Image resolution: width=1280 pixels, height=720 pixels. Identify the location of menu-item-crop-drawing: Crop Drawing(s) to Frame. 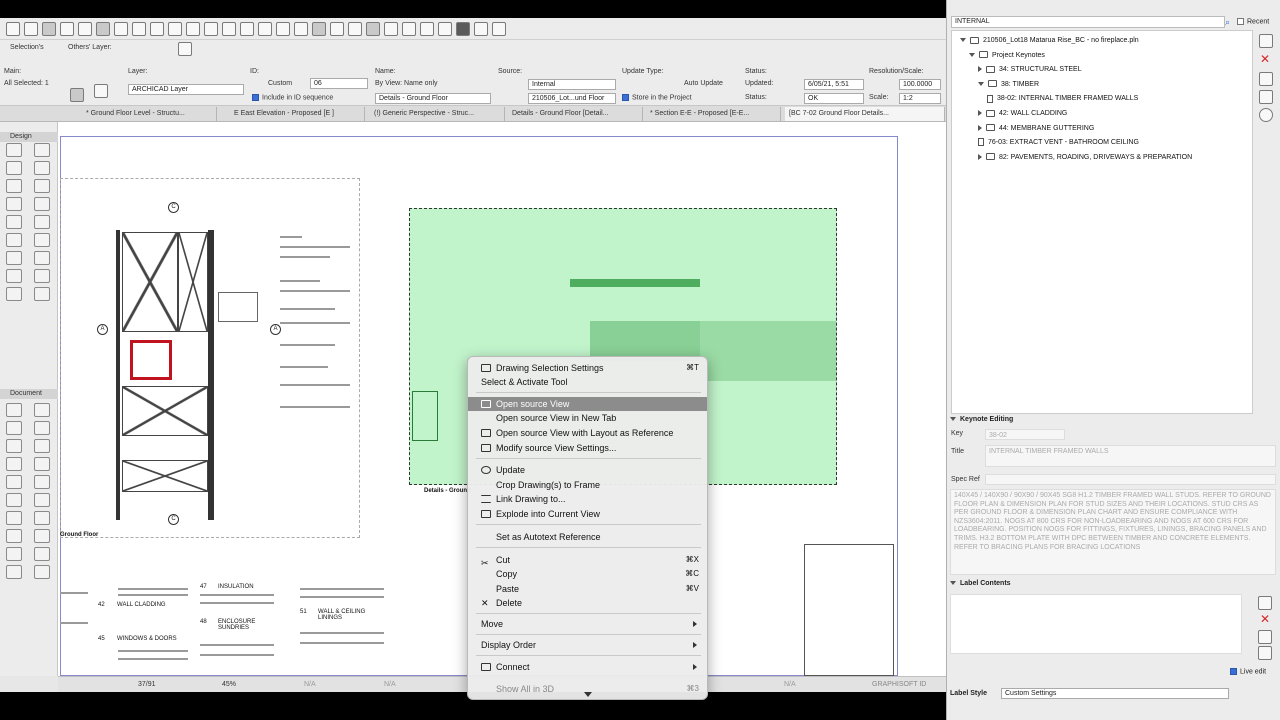
(587, 485).